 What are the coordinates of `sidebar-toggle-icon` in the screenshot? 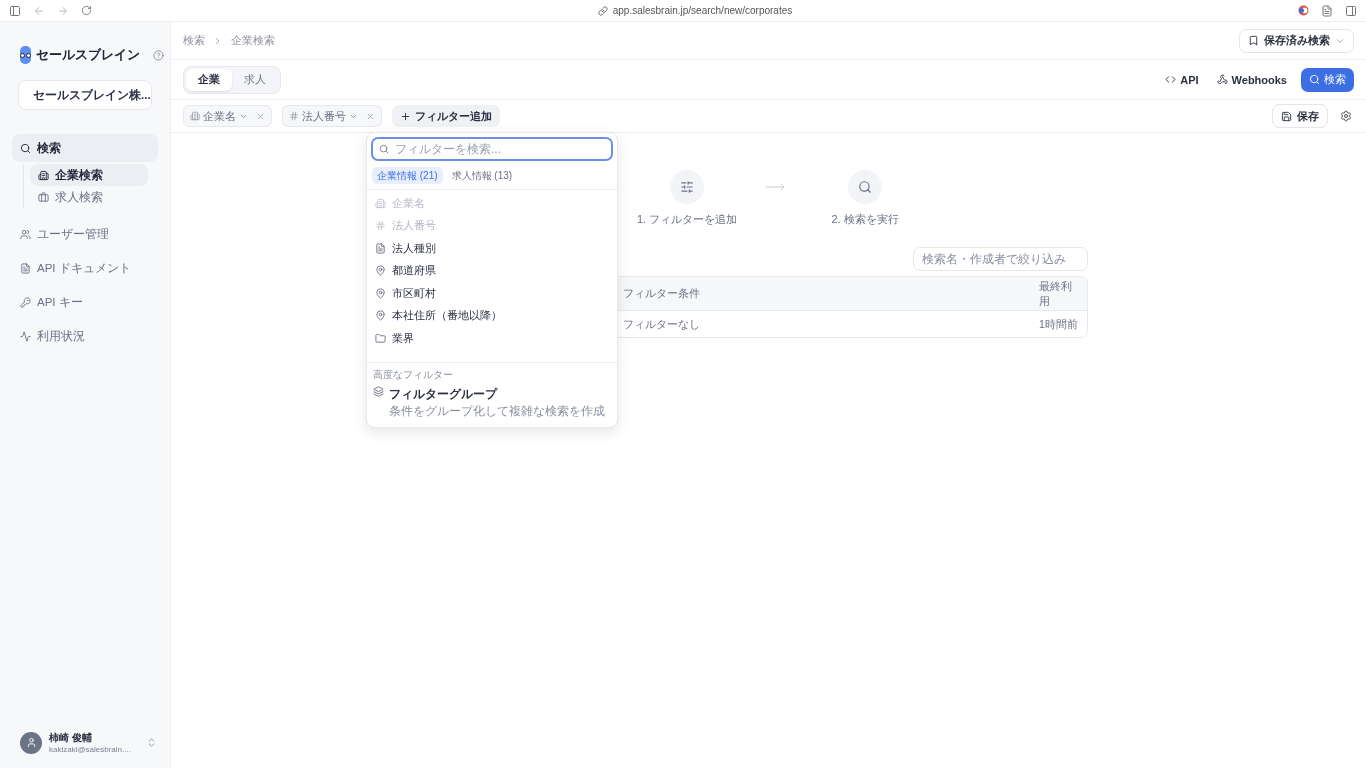 It's located at (15, 10).